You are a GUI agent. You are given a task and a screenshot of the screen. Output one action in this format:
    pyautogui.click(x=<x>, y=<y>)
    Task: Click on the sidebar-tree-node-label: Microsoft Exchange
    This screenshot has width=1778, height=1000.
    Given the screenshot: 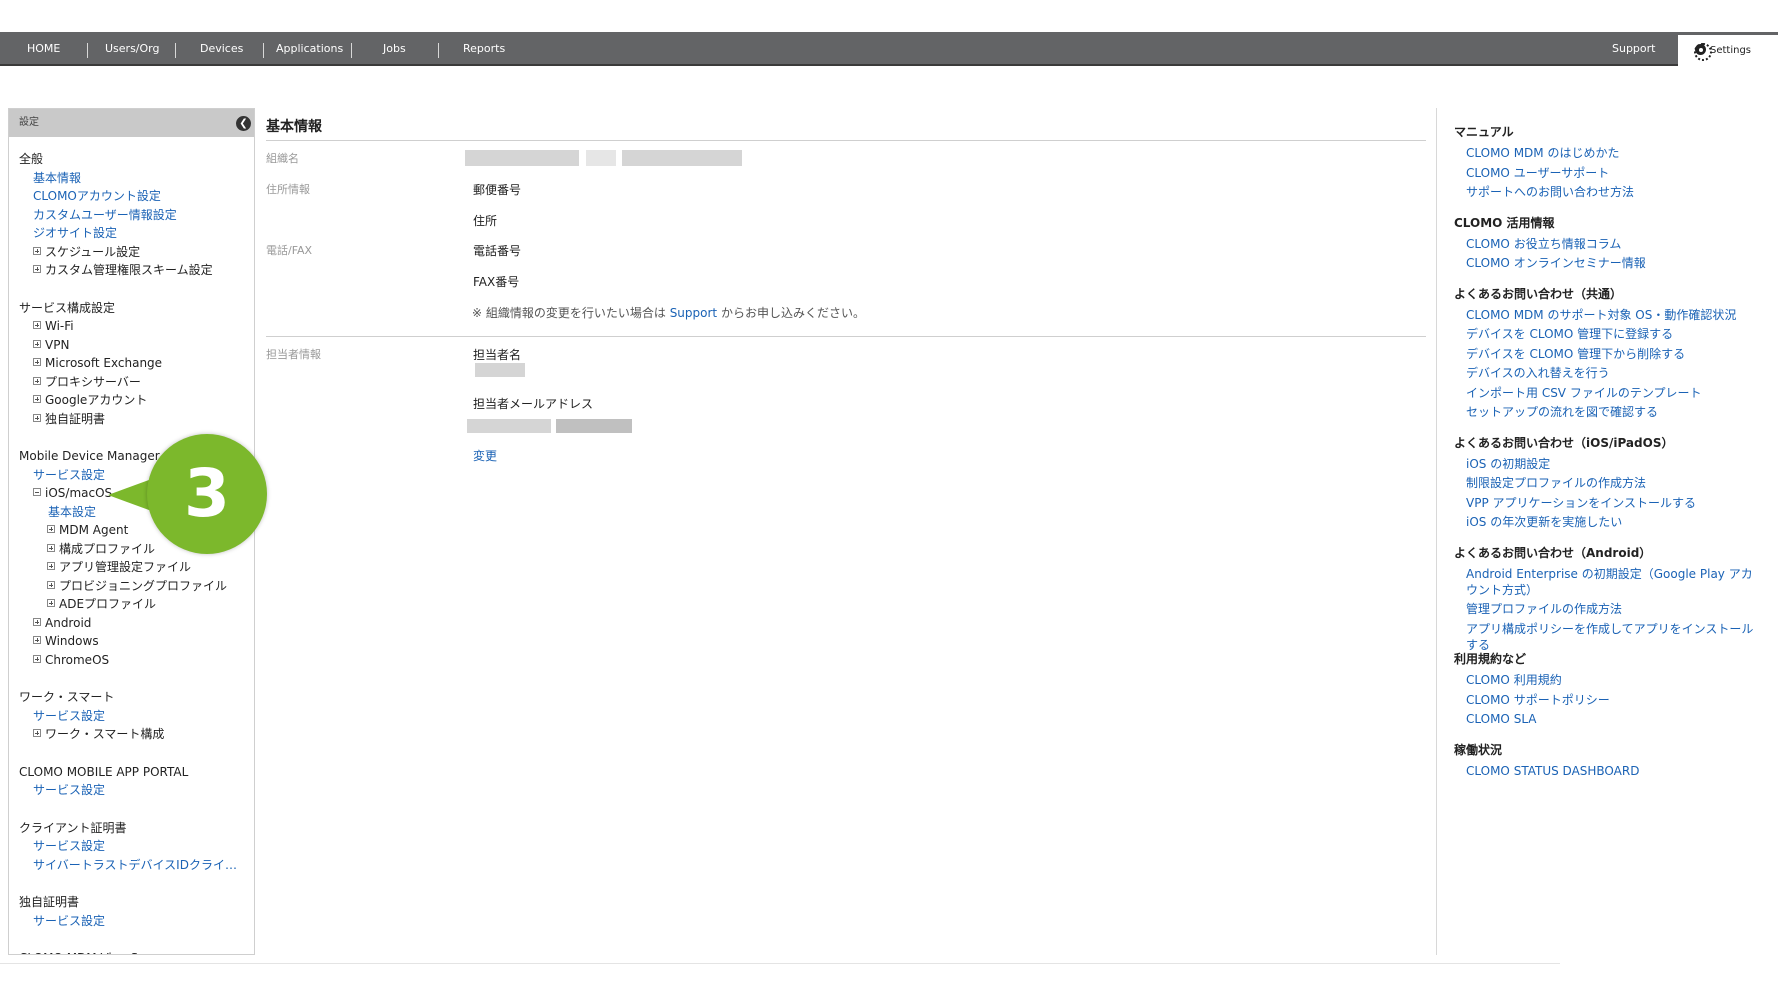 What is the action you would take?
    pyautogui.click(x=104, y=363)
    